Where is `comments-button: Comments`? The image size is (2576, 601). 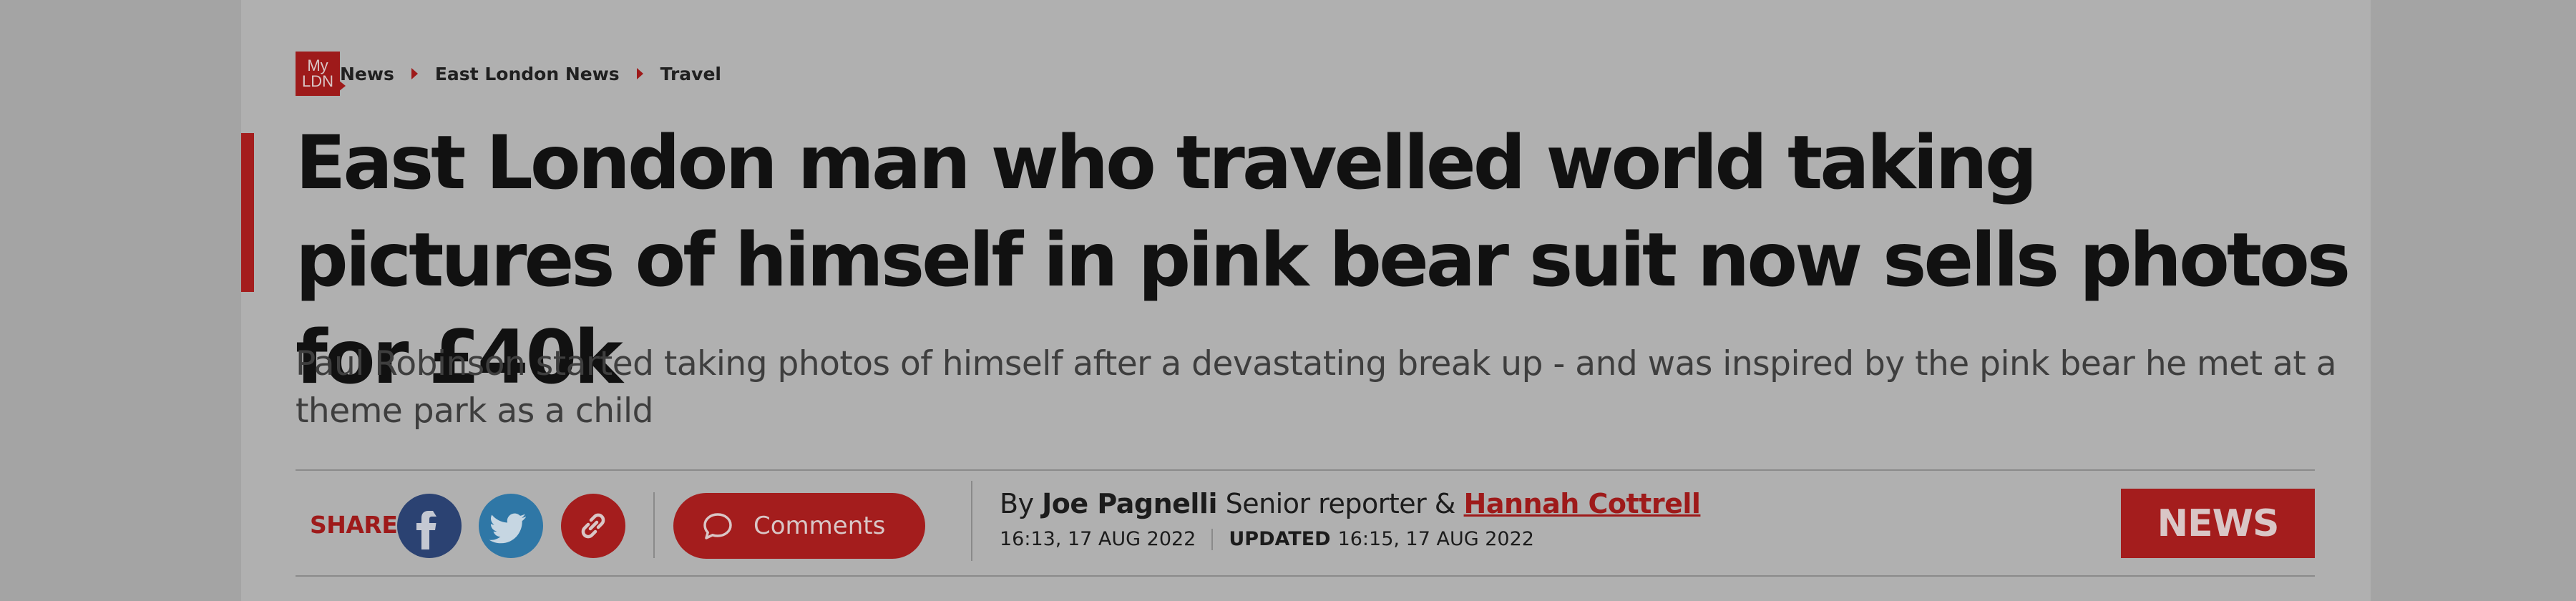
comments-button: Comments is located at coordinates (799, 526).